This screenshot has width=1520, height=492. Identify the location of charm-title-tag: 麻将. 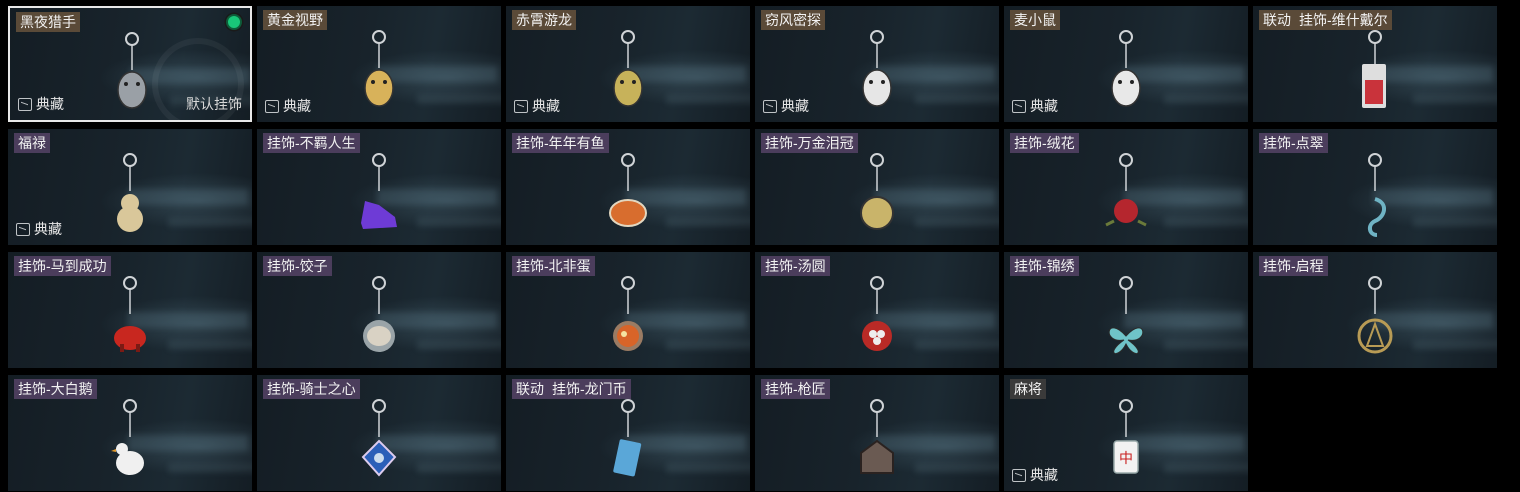
(1028, 389).